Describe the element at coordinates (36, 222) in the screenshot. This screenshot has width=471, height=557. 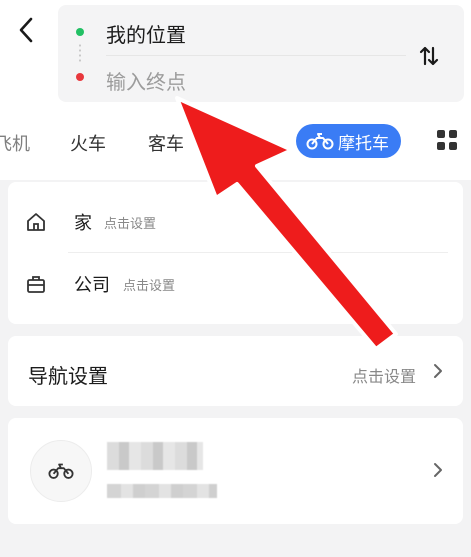
I see `home-icon` at that location.